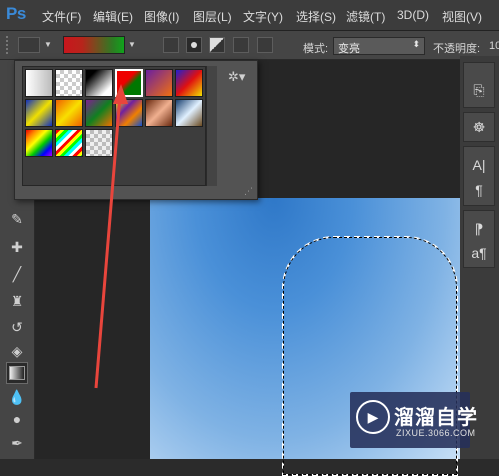 This screenshot has width=499, height=476. What do you see at coordinates (494, 46) in the screenshot?
I see `opacity-value: 10` at bounding box center [494, 46].